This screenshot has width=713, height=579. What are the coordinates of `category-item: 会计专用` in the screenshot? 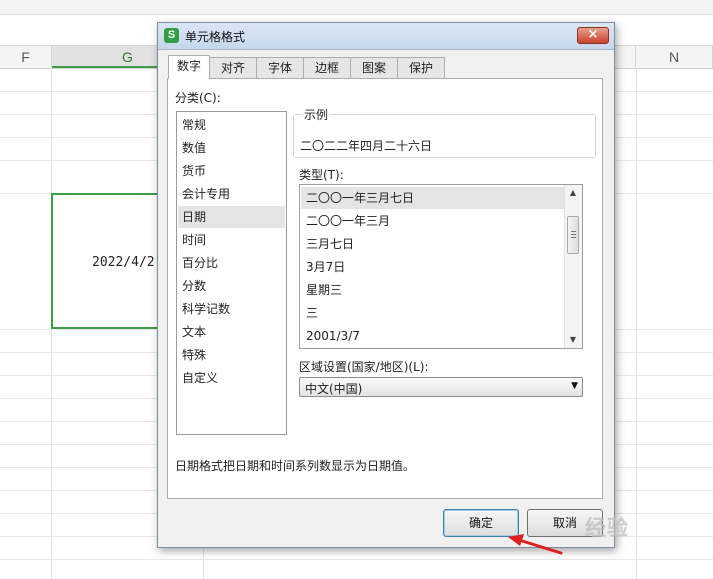 It's located at (231, 194).